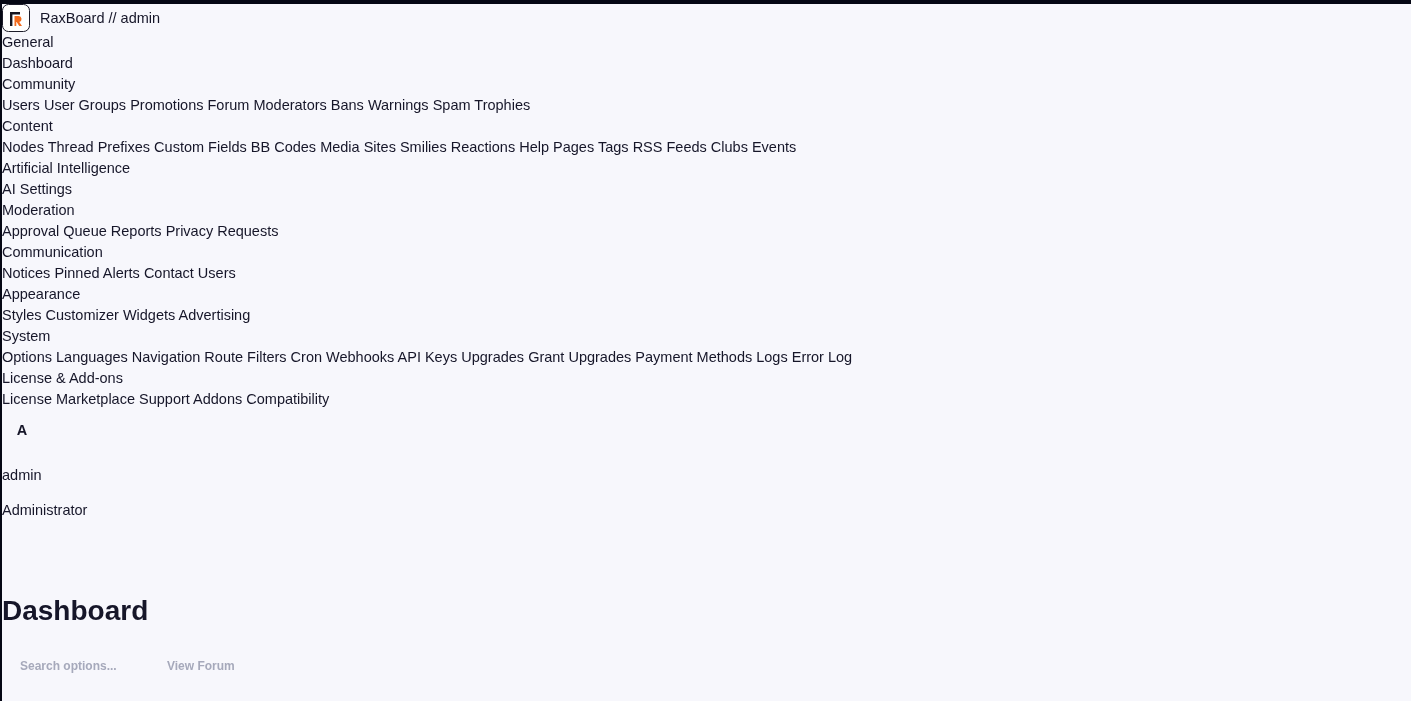  What do you see at coordinates (502, 105) in the screenshot?
I see `nav-link: Trophies` at bounding box center [502, 105].